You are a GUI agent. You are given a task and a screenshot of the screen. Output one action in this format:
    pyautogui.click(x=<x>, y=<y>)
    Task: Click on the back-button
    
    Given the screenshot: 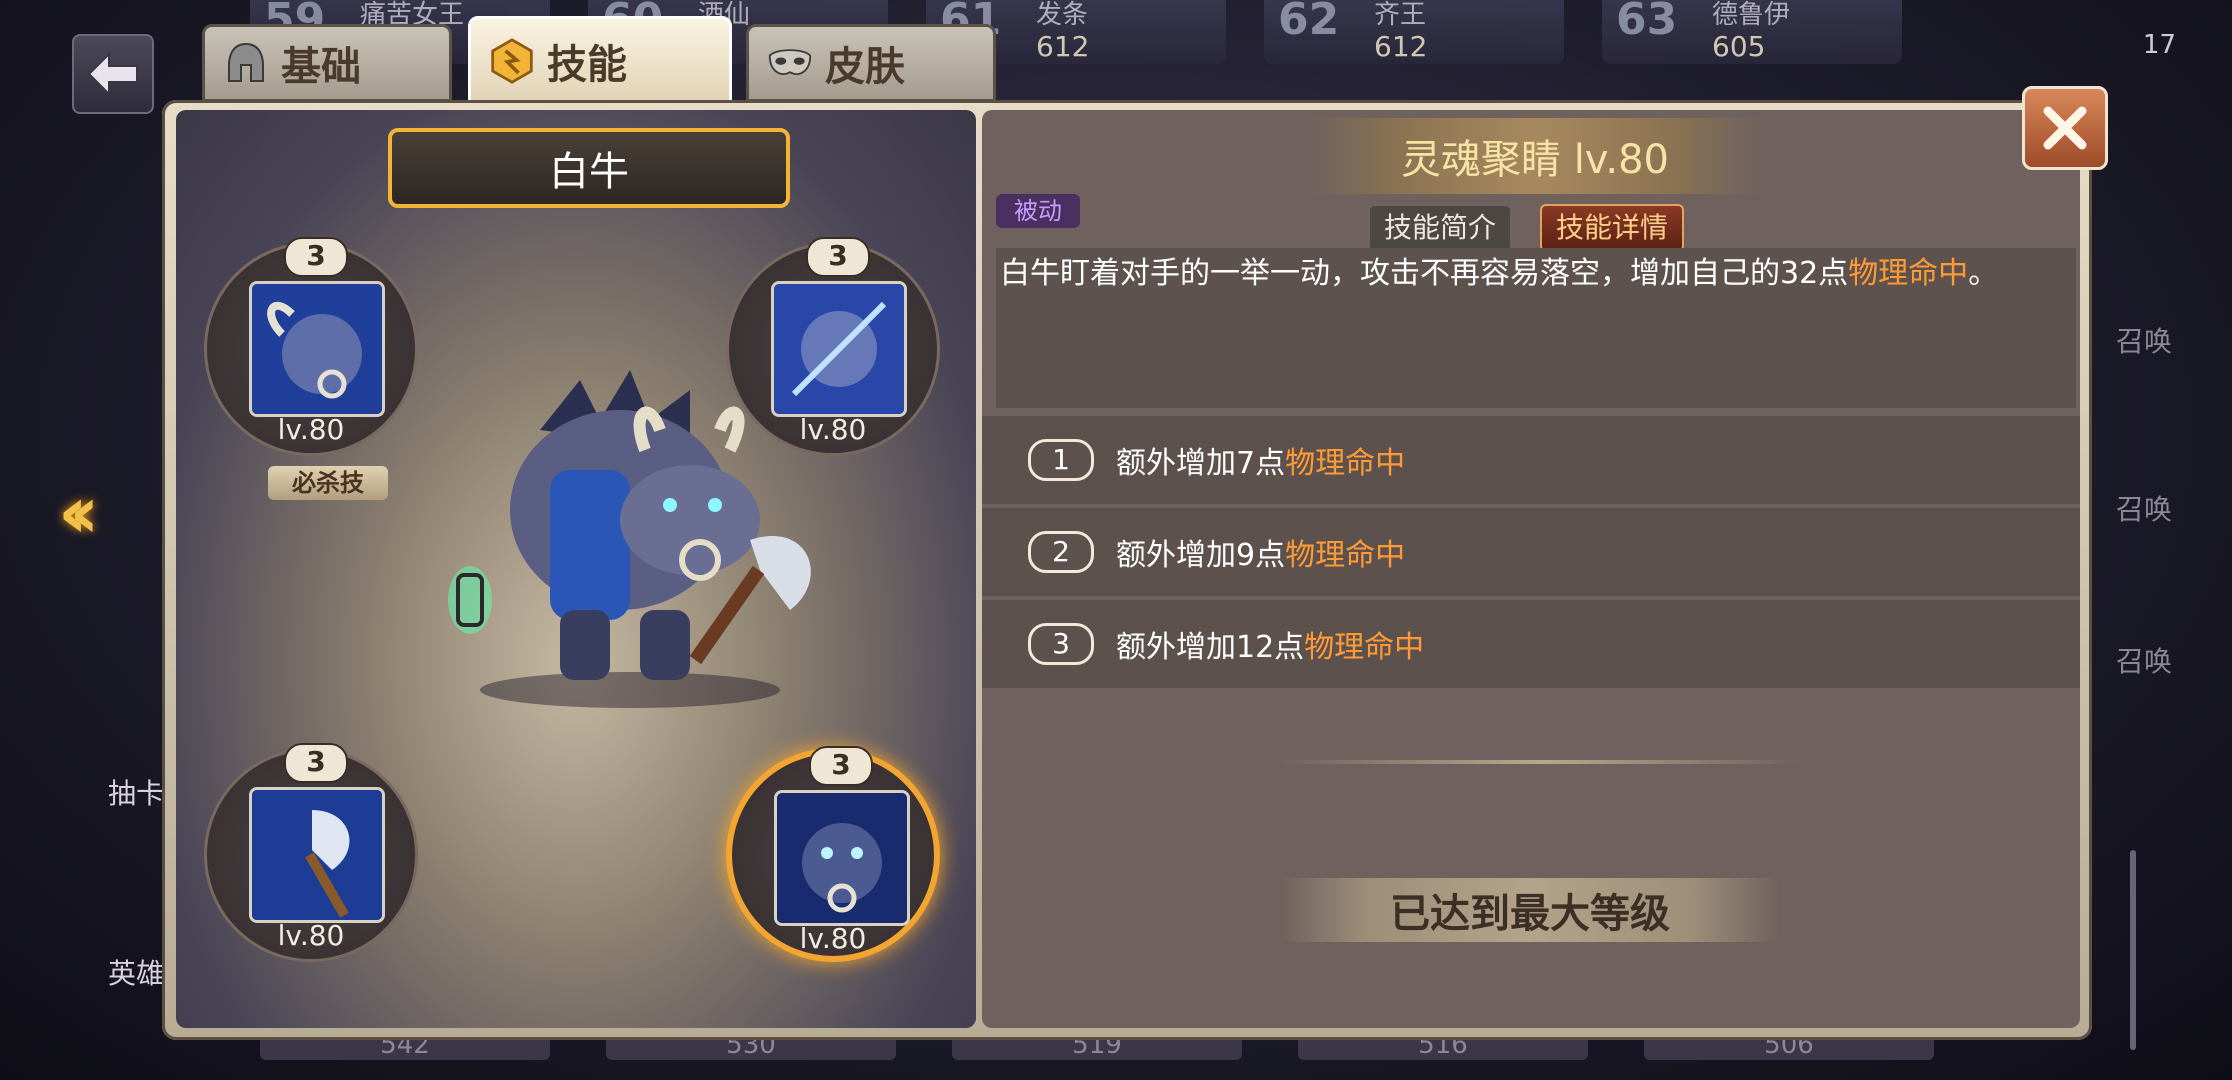 What is the action you would take?
    pyautogui.click(x=113, y=74)
    